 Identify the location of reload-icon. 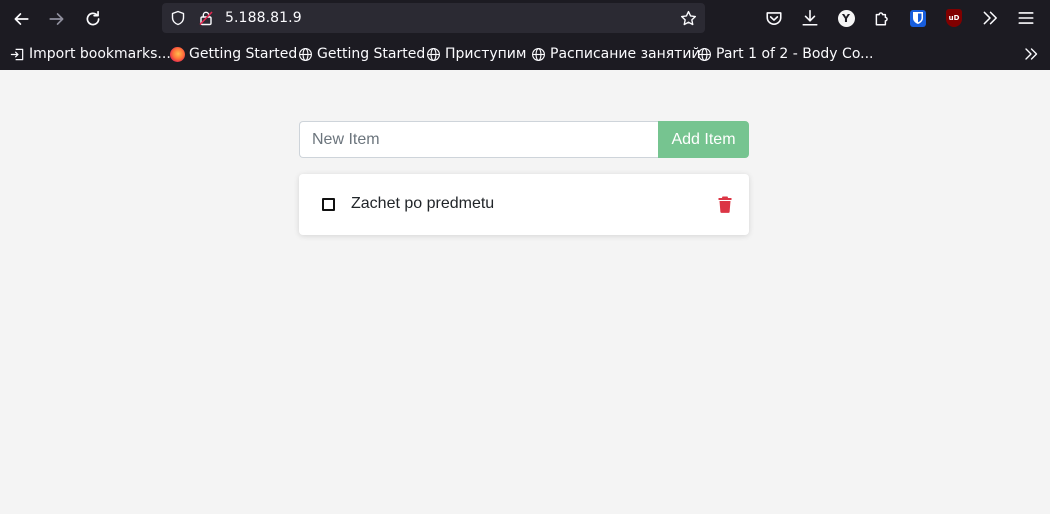
(93, 18).